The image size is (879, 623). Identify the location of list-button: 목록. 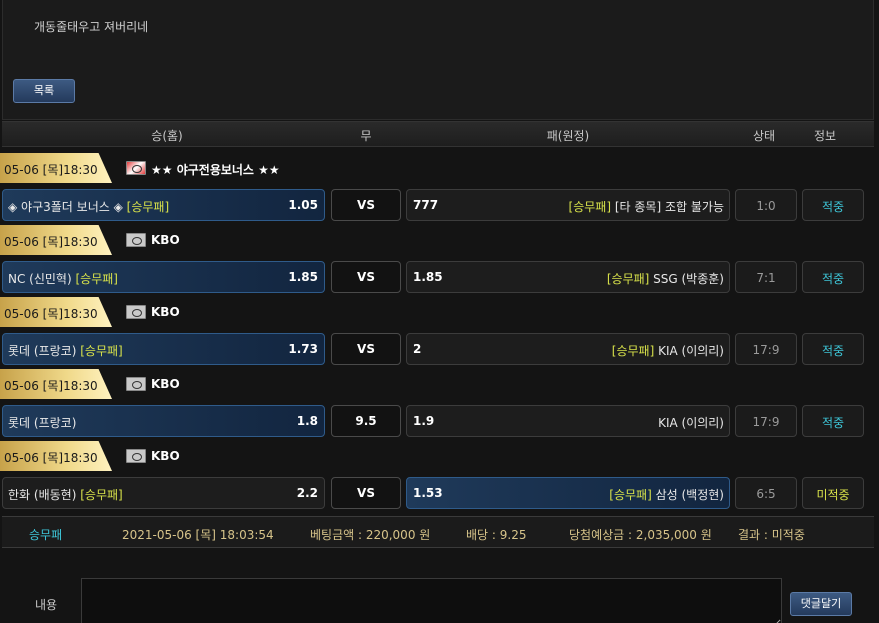
(44, 91).